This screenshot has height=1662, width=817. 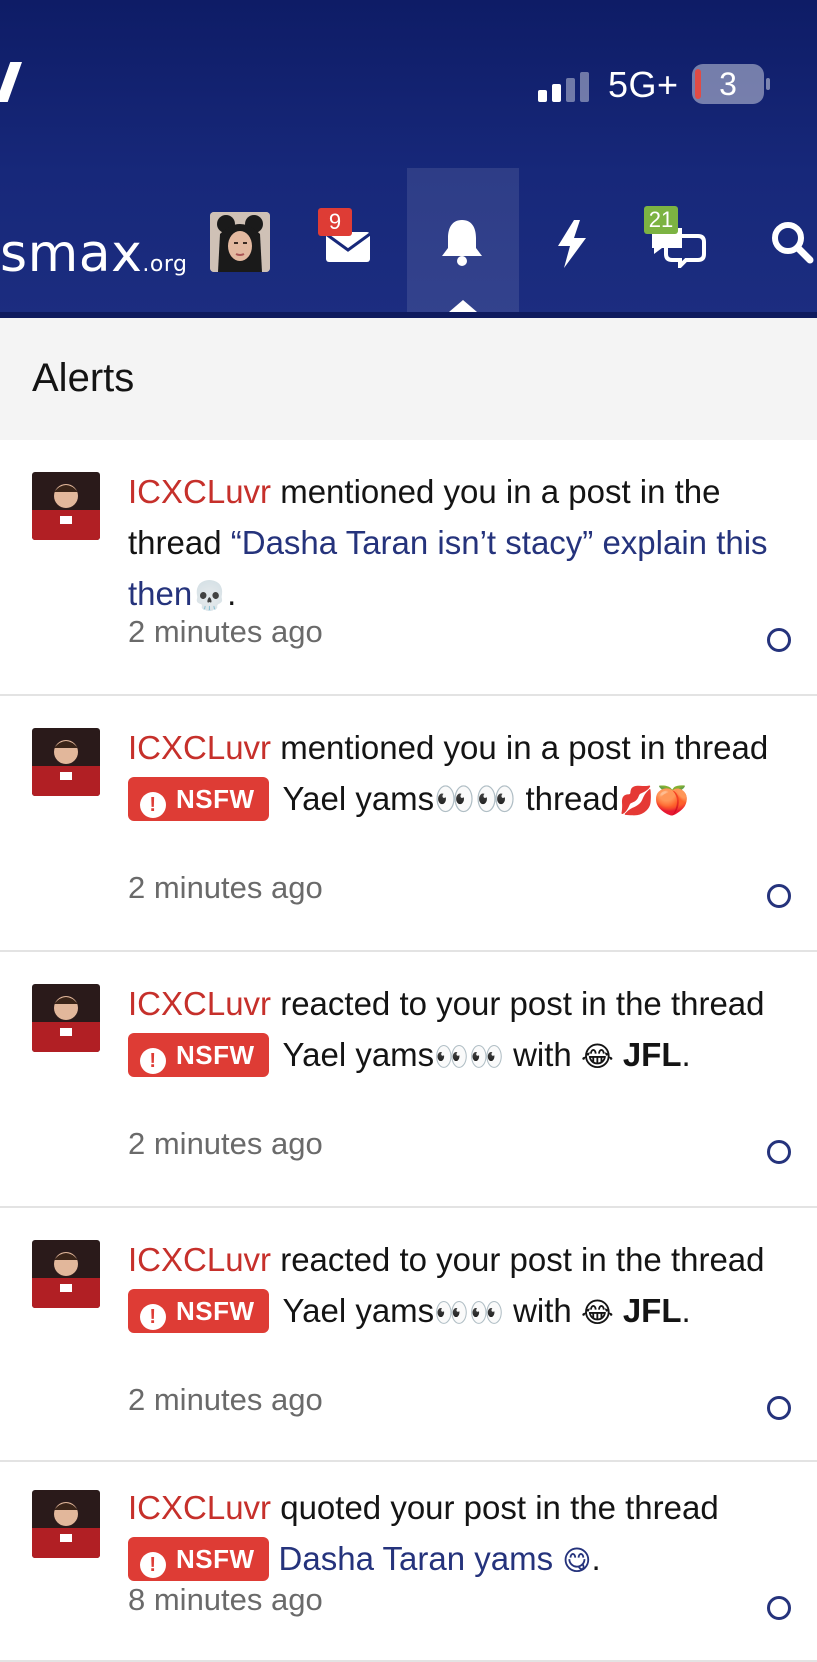 I want to click on thread-title: Dasha Taran yams, so click(x=416, y=1558).